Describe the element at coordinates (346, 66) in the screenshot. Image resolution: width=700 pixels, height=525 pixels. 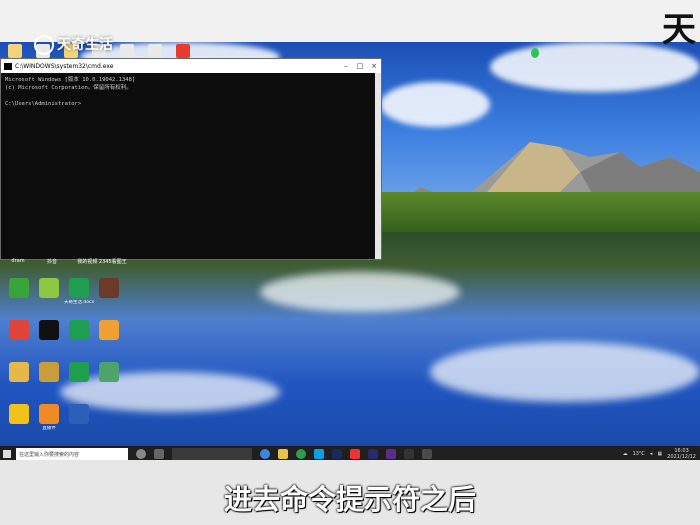
I see `minimize-icon: –` at that location.